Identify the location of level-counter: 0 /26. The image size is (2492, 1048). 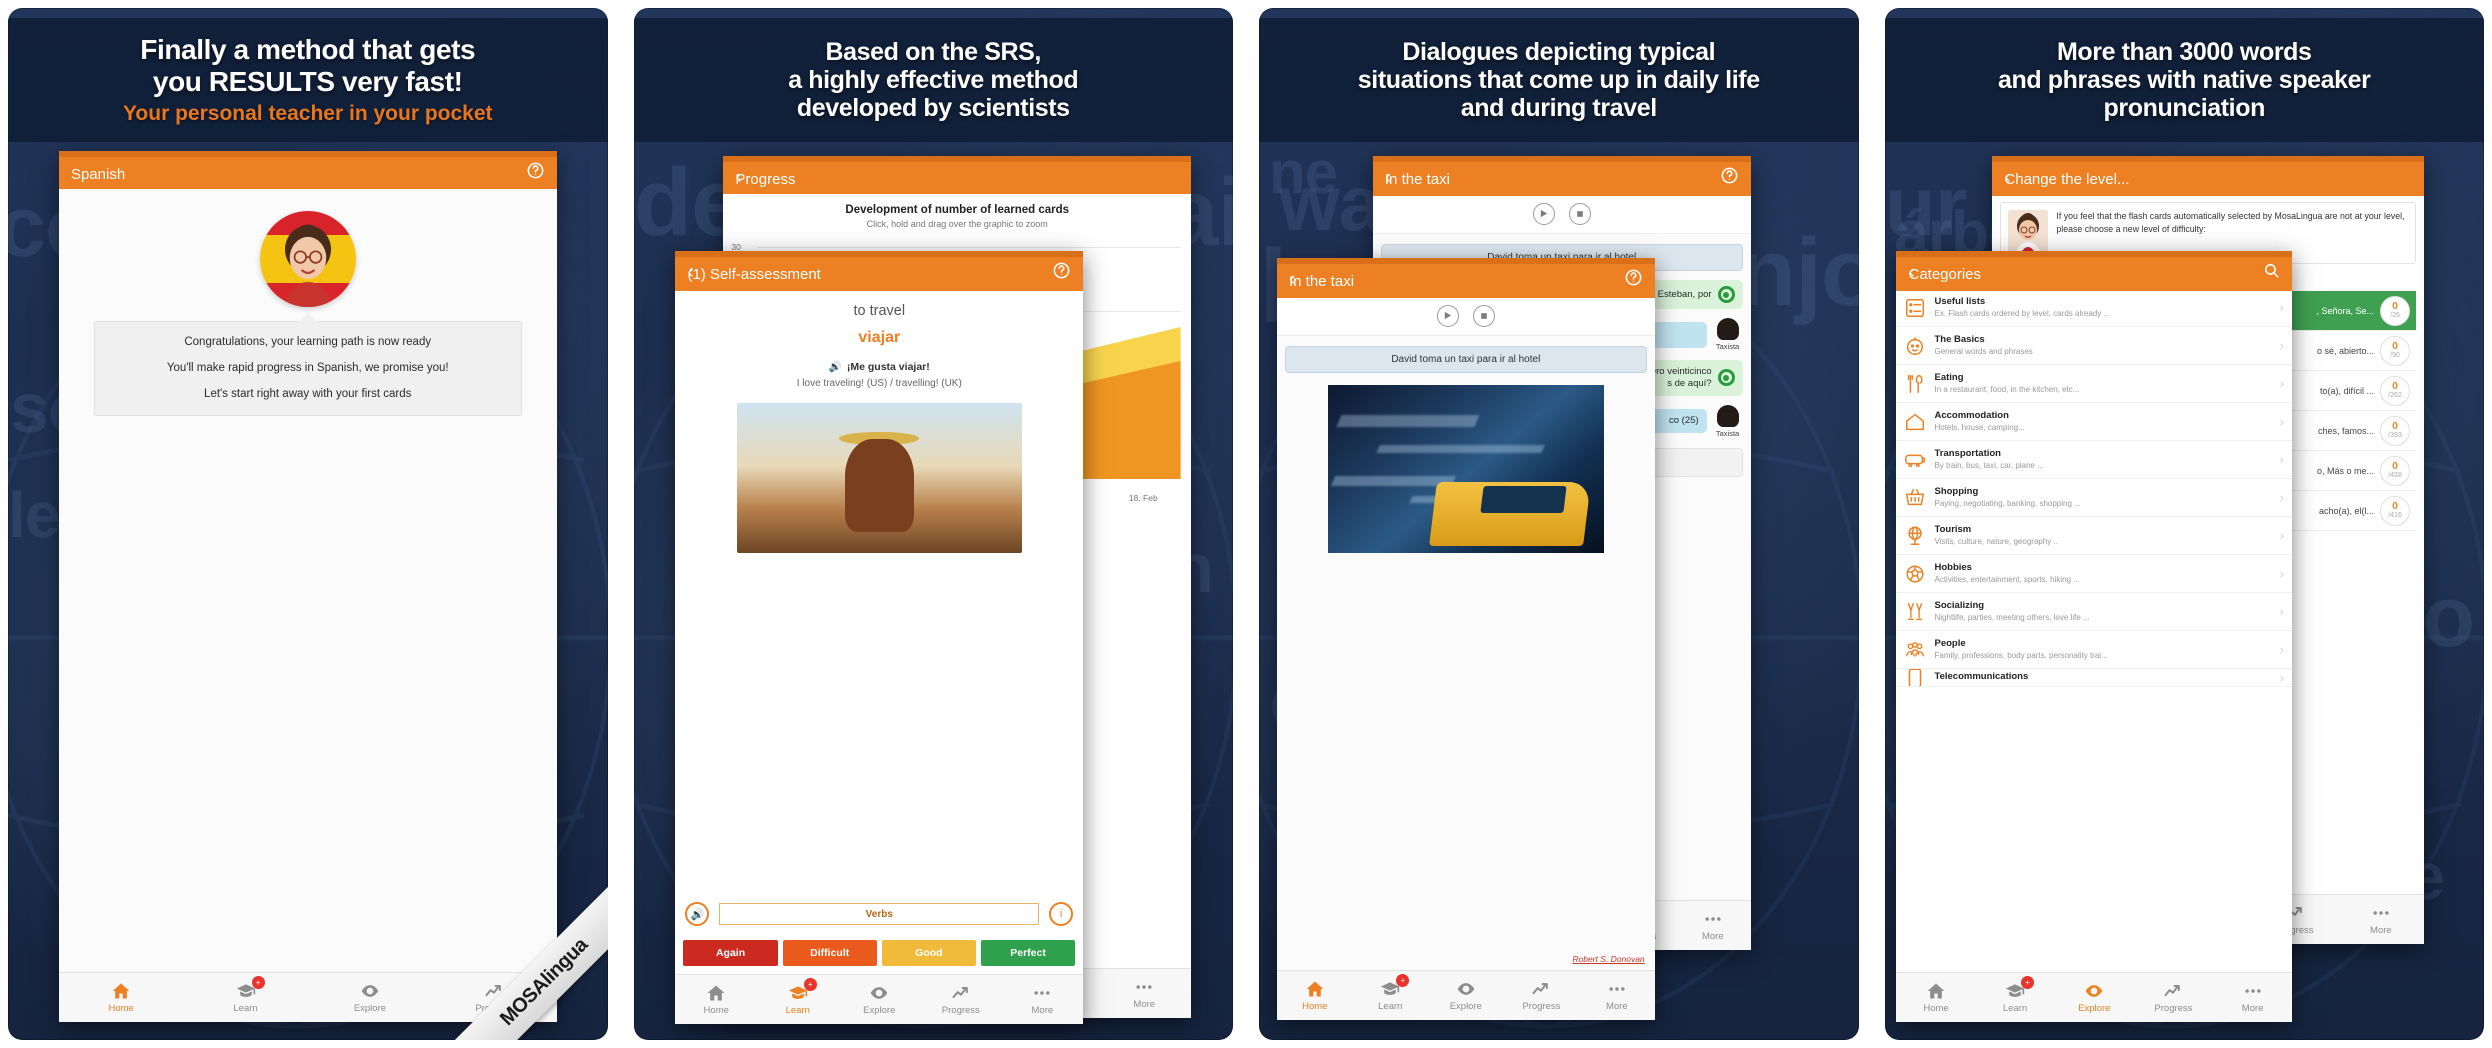
(2395, 310).